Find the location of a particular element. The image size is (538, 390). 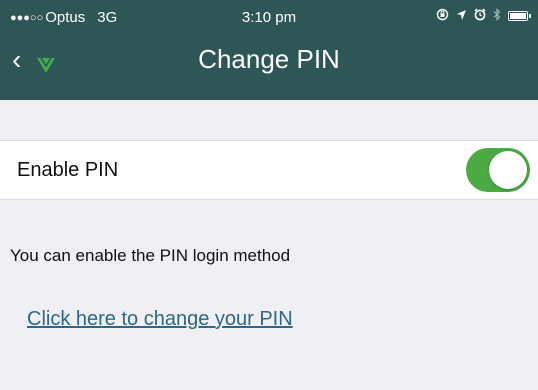

location-arrow-icon is located at coordinates (461, 16).